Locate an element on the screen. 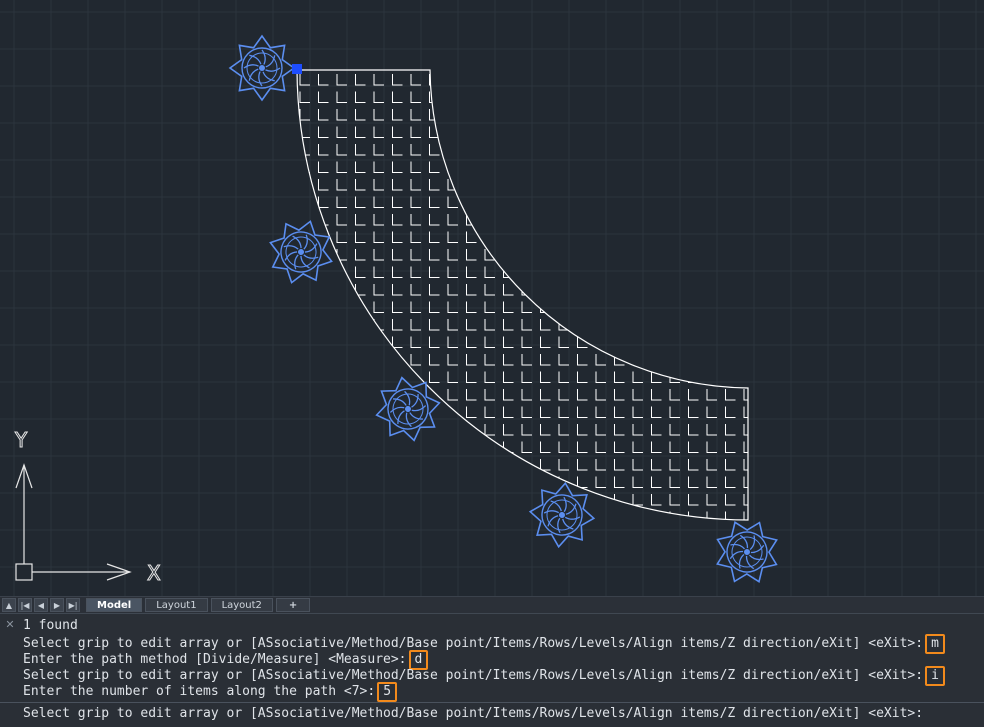  close-icon: ✕ is located at coordinates (10, 625).